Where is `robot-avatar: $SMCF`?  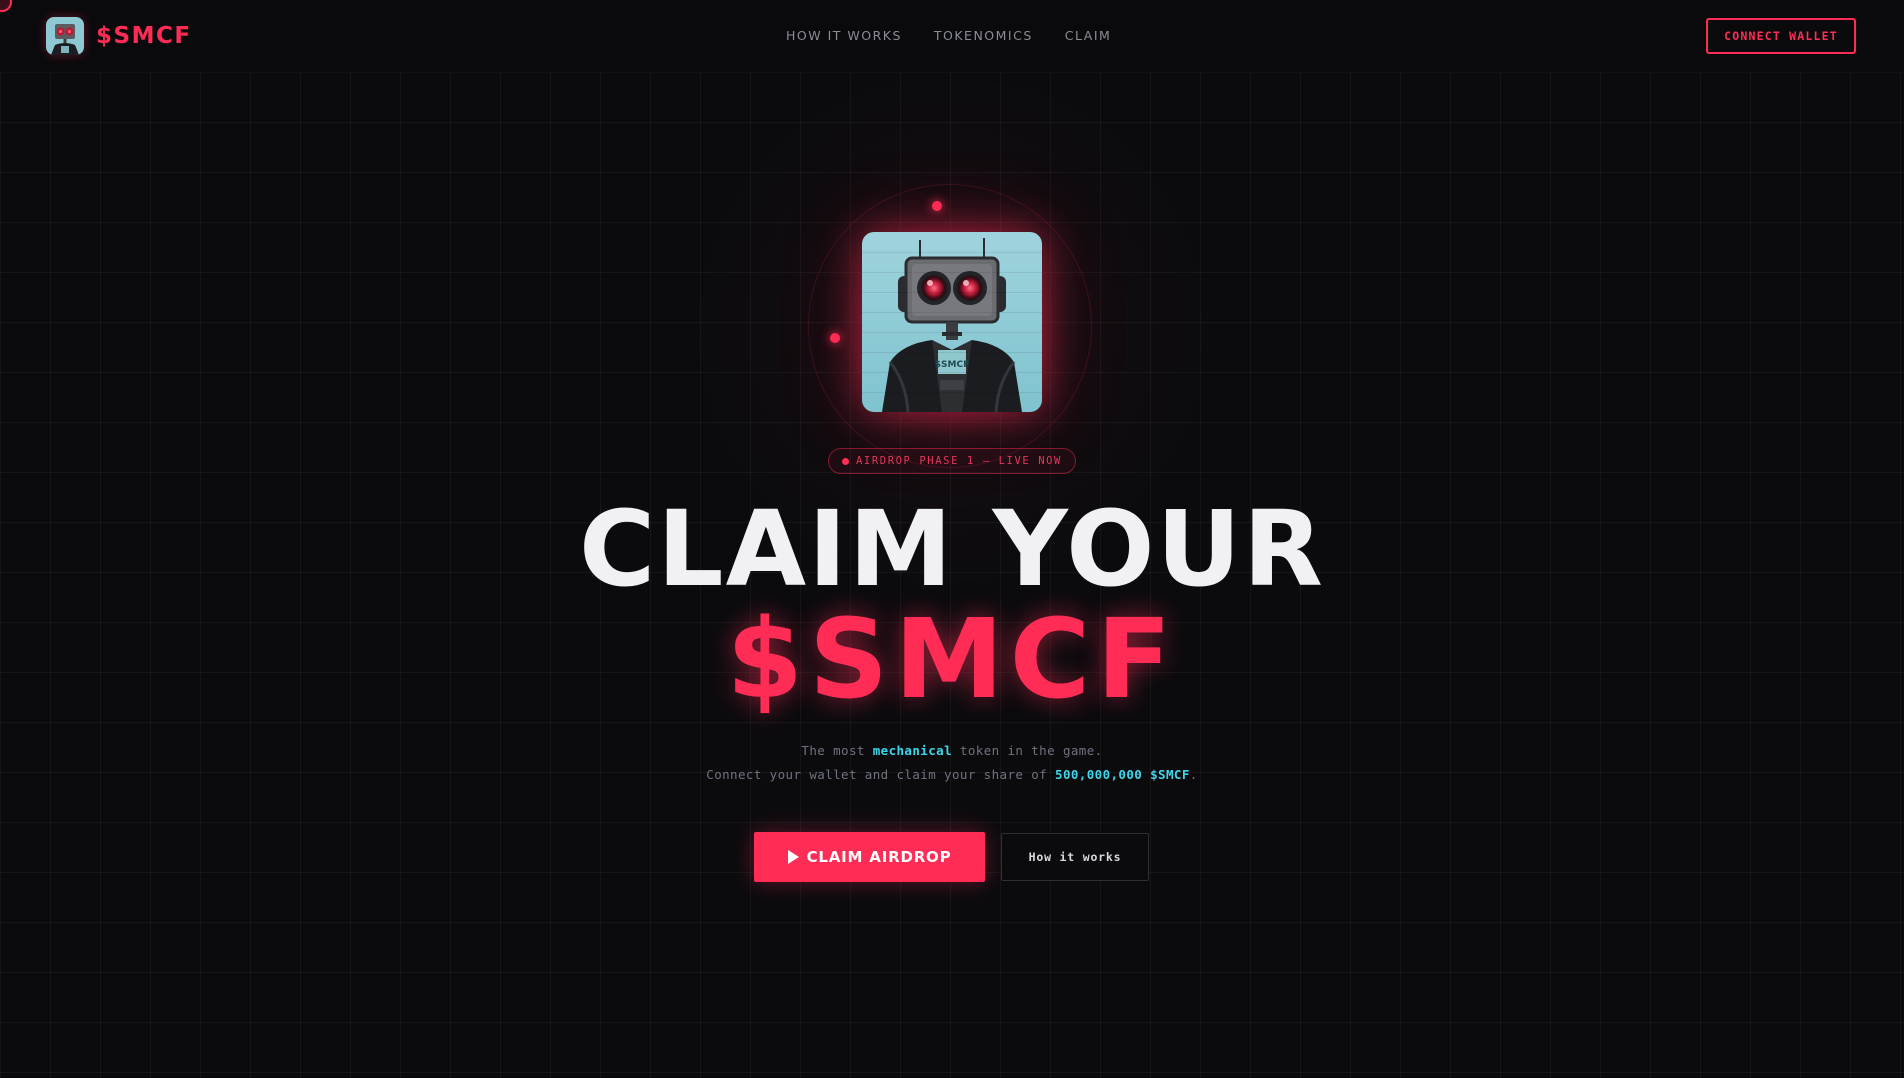 robot-avatar: $SMCF is located at coordinates (952, 322).